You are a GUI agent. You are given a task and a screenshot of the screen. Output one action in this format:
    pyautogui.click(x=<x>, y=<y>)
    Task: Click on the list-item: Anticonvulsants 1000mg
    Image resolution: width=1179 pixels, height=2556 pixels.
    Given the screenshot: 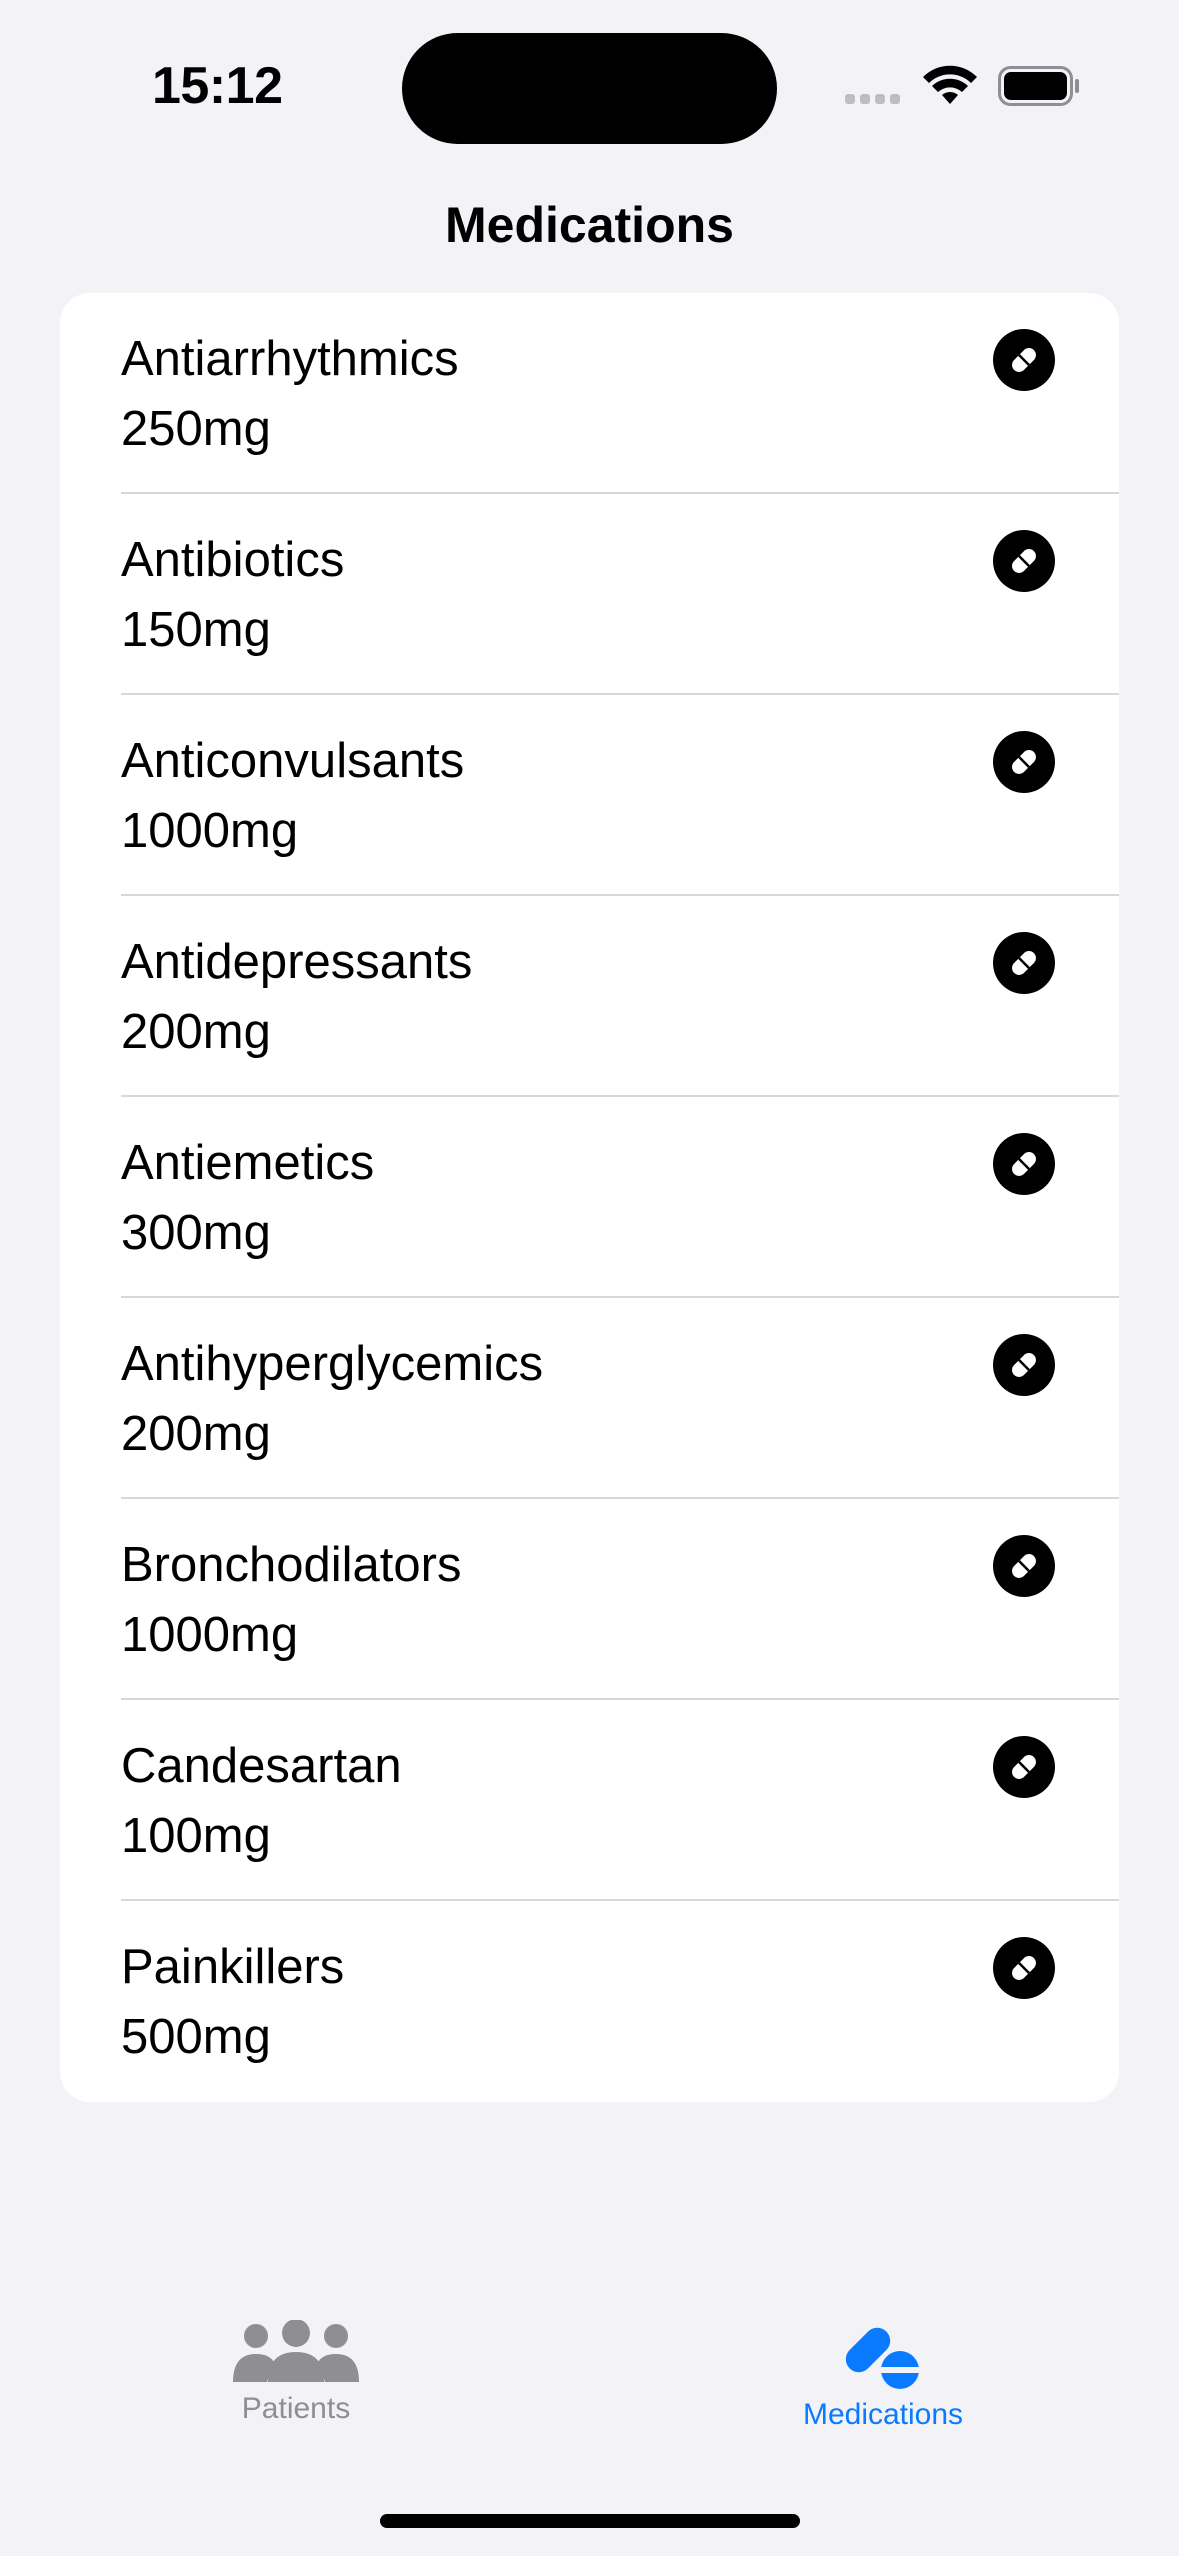 What is the action you would take?
    pyautogui.click(x=589, y=795)
    